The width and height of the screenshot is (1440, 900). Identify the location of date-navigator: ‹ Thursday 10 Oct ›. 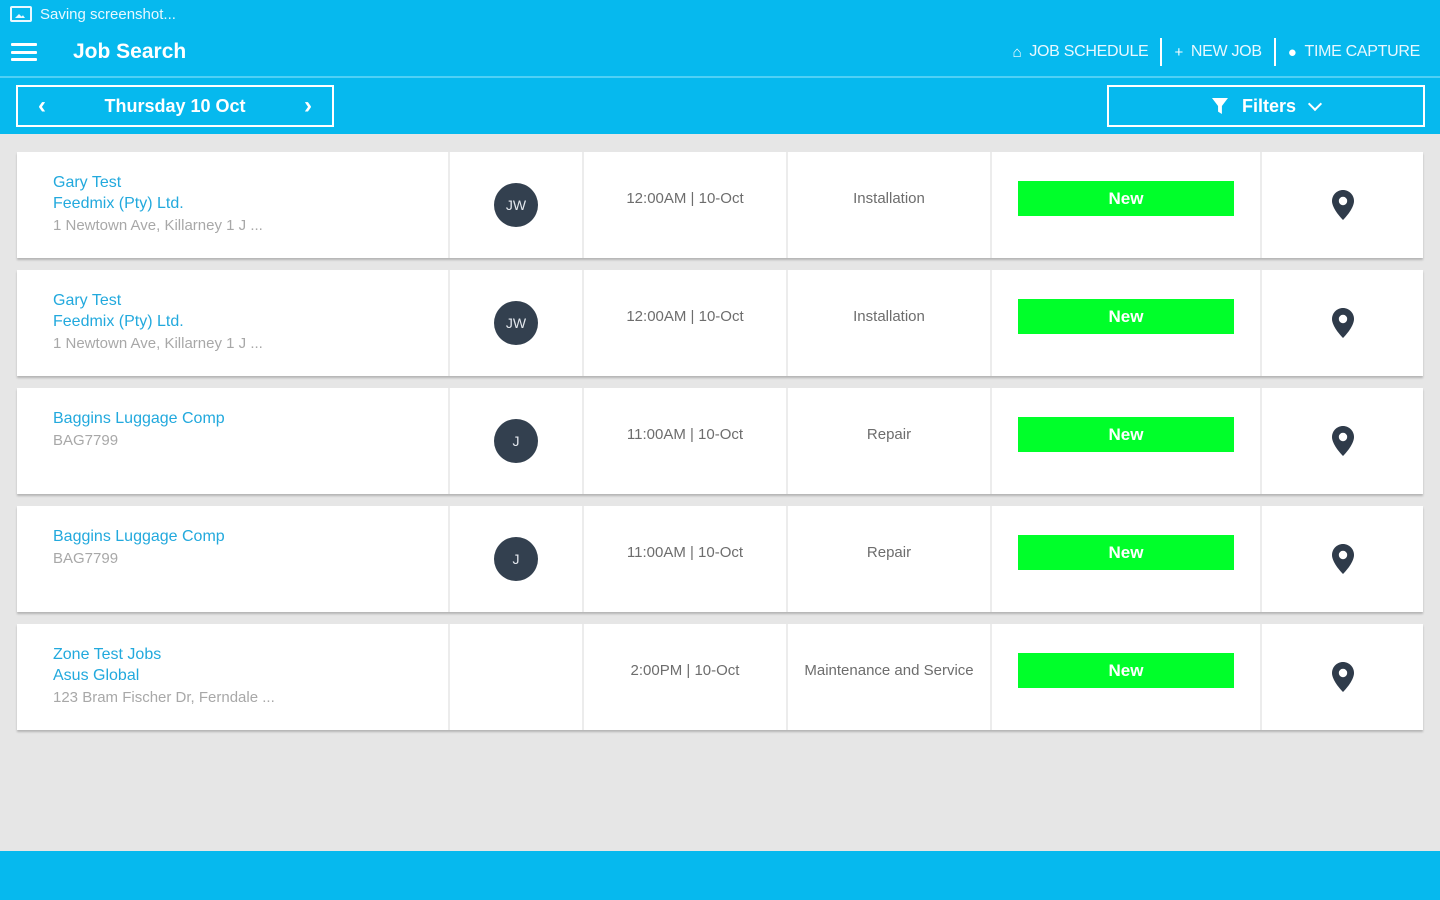
(175, 106).